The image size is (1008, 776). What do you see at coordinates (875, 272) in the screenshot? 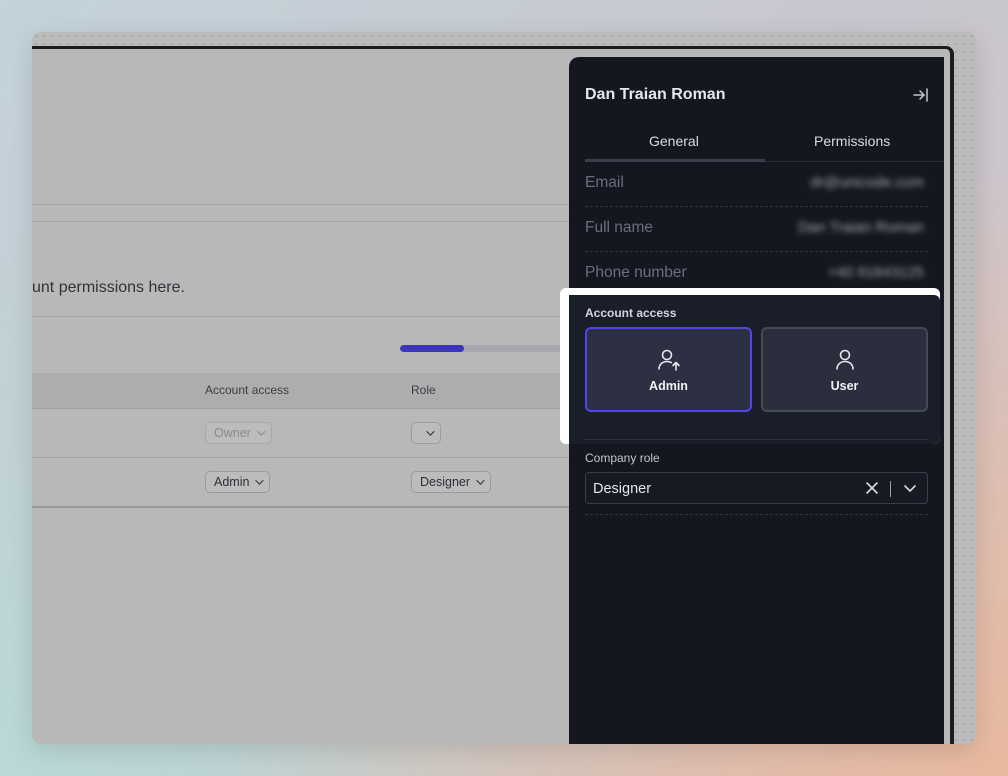
I see `field-value: +40 91843125` at bounding box center [875, 272].